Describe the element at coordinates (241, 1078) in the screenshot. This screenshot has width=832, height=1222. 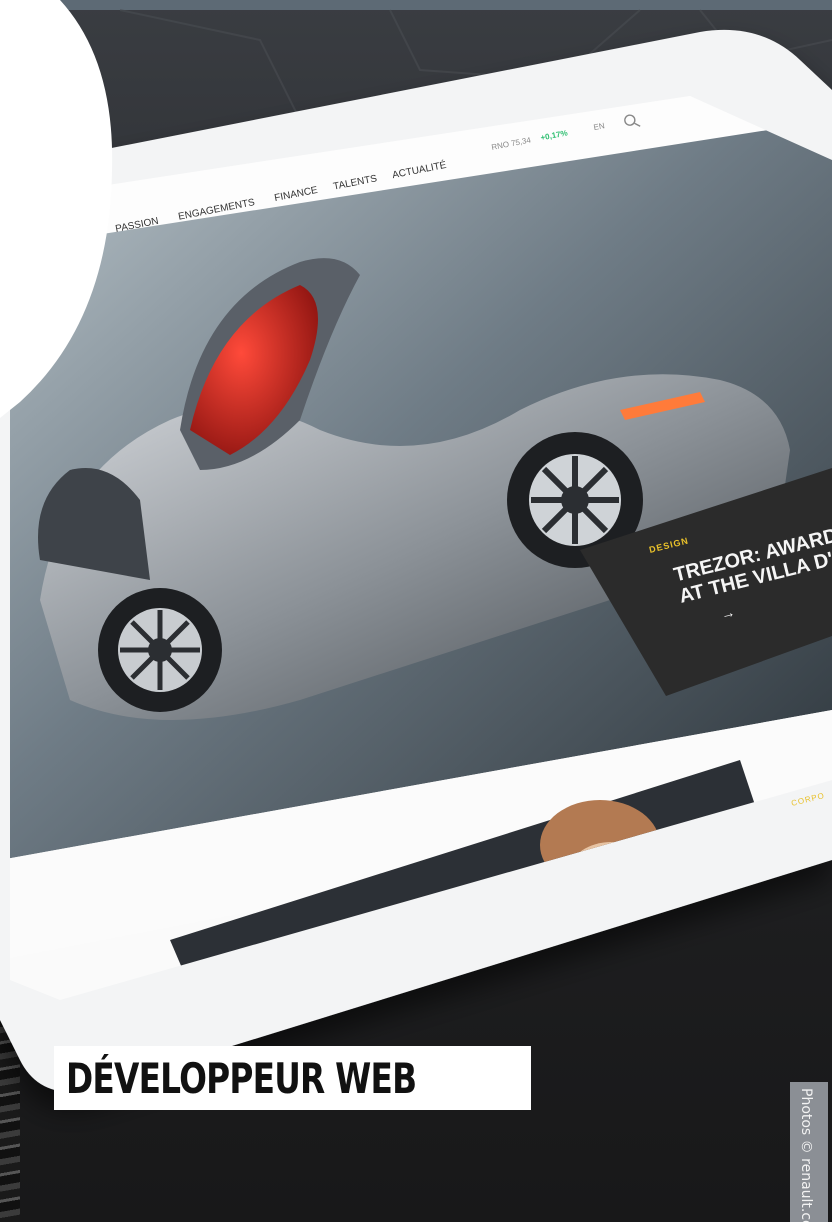
I see `caption-title: DÉVELOPPEUR WEB` at that location.